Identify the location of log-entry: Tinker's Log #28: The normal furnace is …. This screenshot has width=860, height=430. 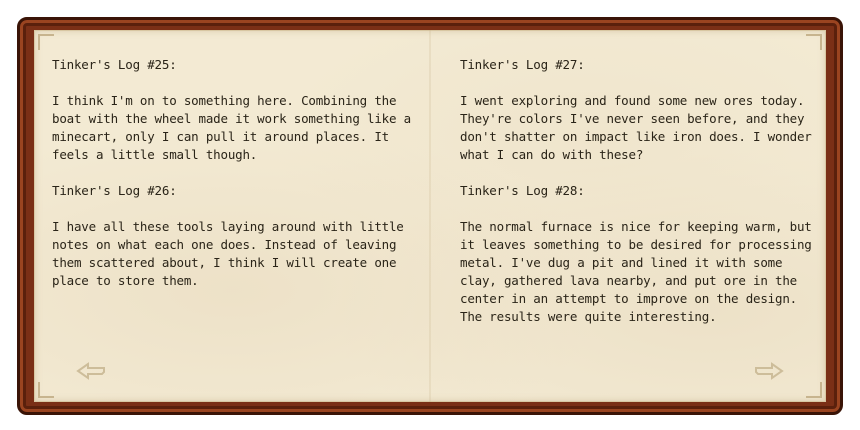
(643, 254).